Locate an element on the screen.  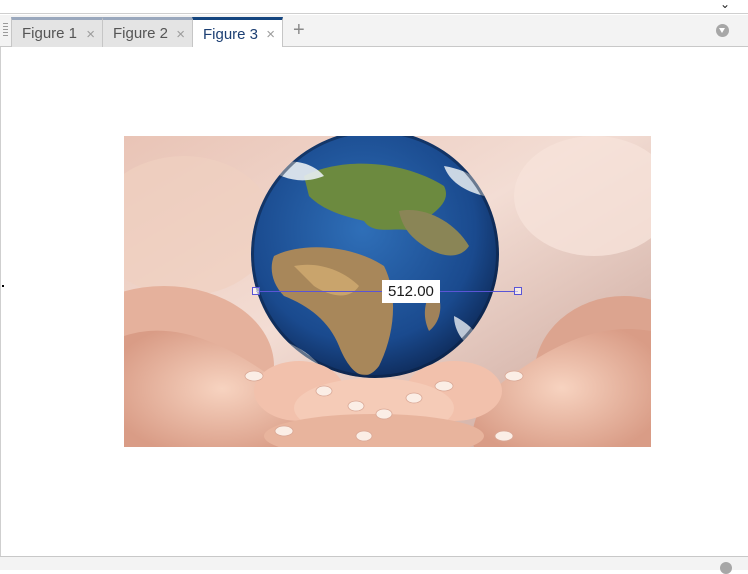
figure-tab-bar: Figure 1 × Figure 2 × Figure 3 × + is located at coordinates (374, 31).